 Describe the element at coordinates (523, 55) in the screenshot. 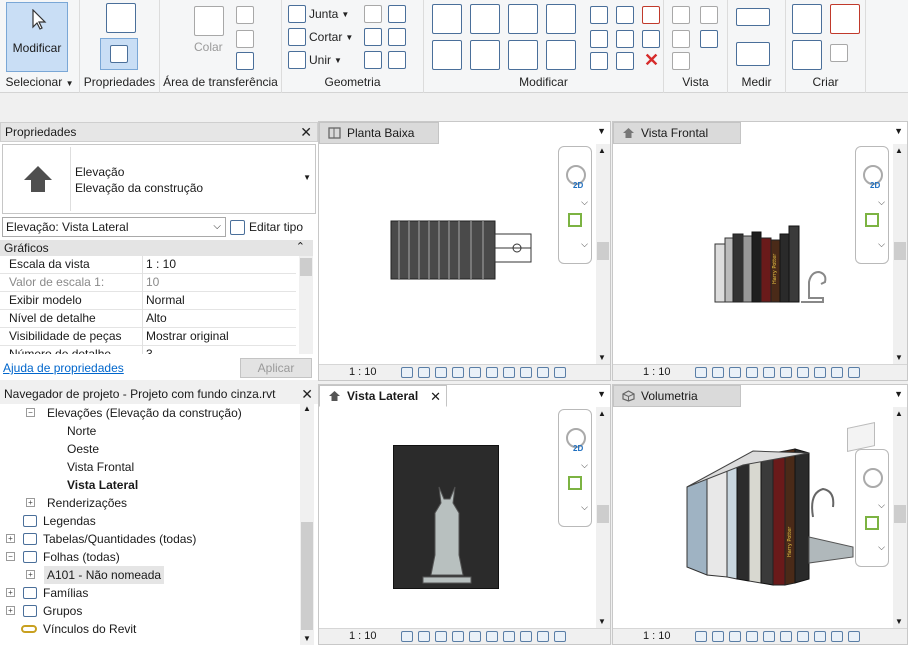

I see `rotate-icon` at that location.